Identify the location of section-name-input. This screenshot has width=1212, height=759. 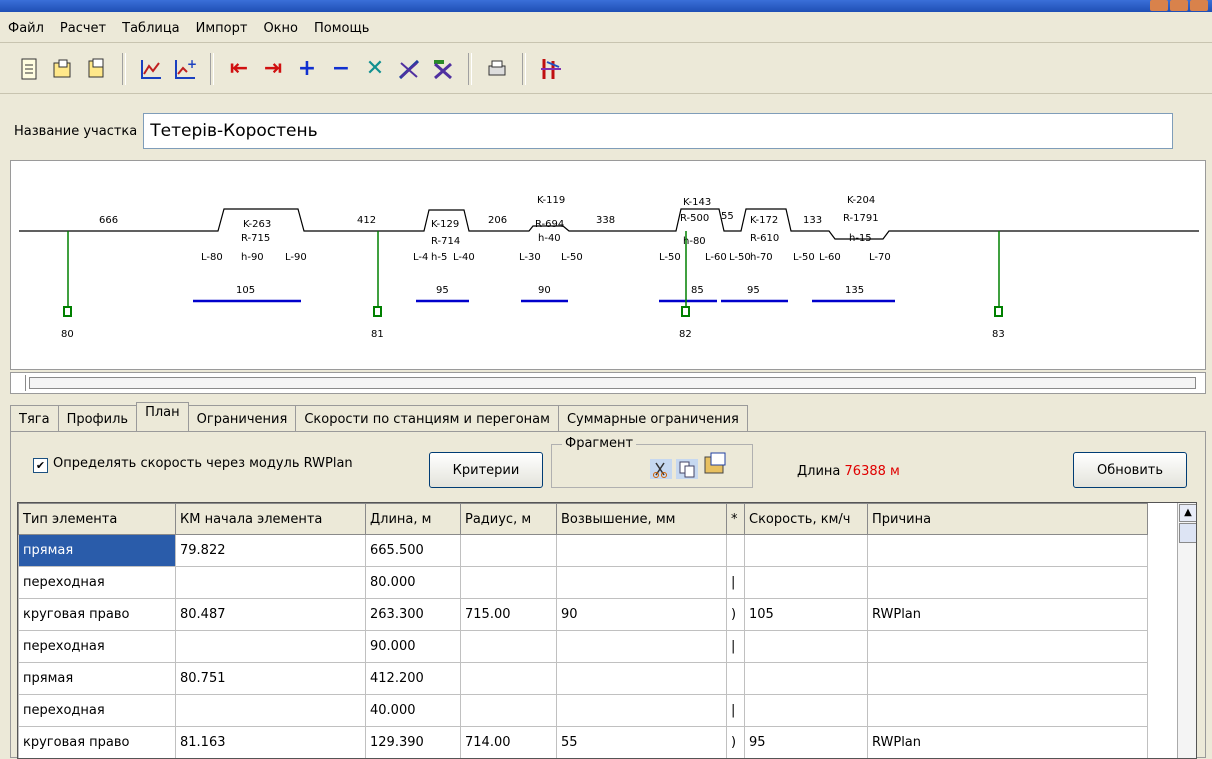
(658, 131).